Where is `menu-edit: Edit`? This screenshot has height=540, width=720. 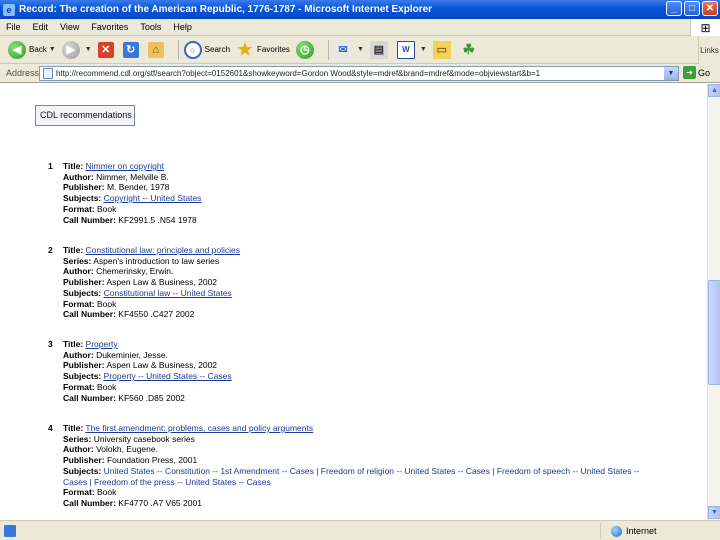
menu-edit: Edit is located at coordinates (41, 27).